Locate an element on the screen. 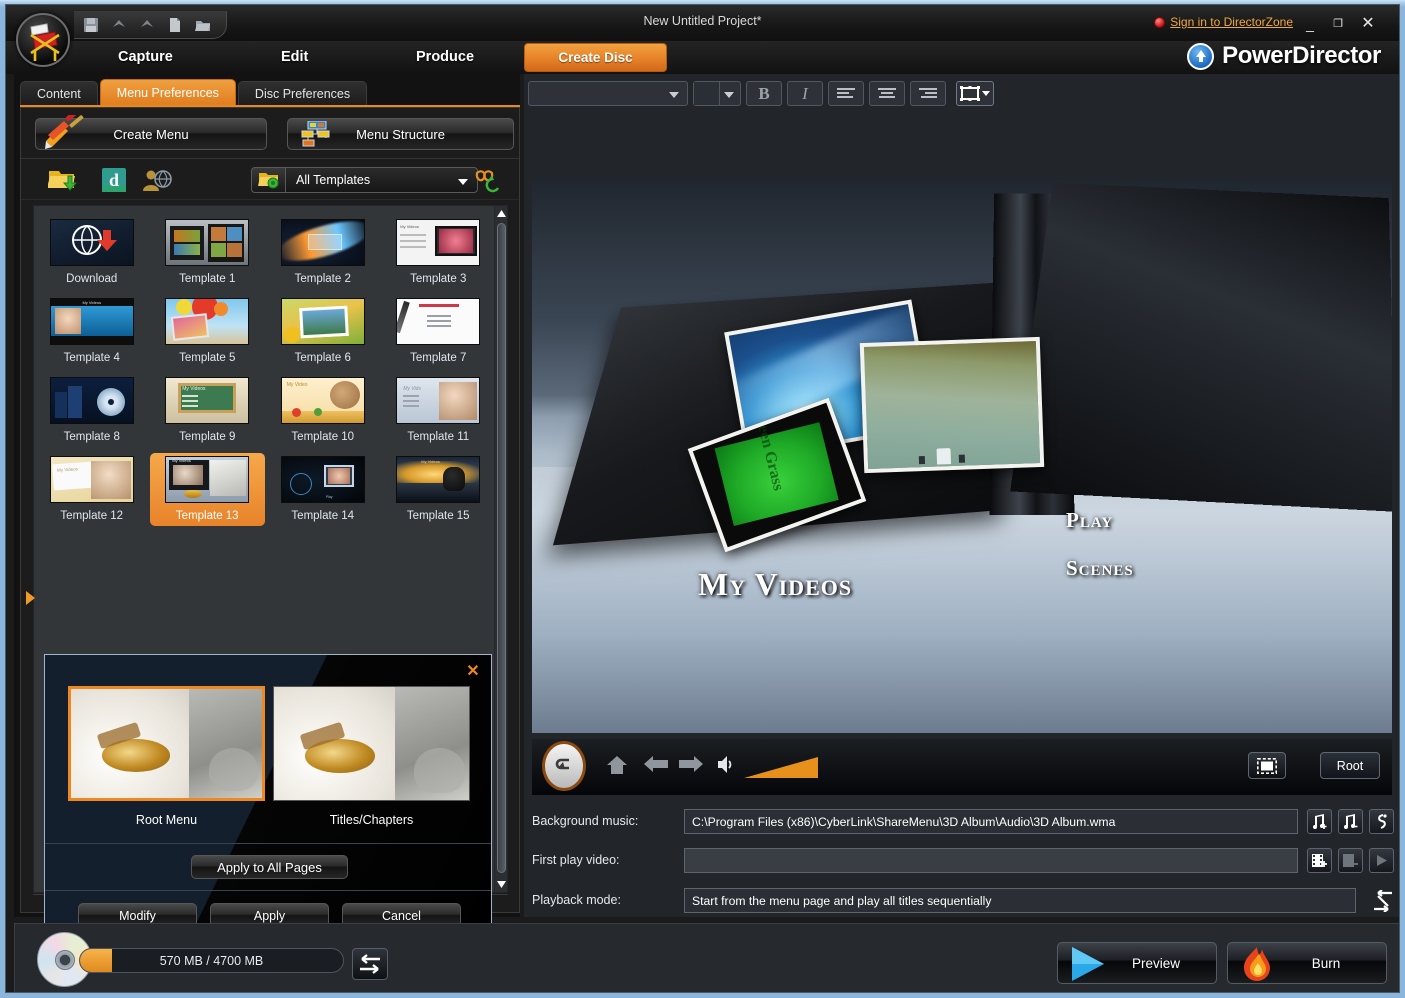 This screenshot has height=998, width=1405. minimize-button: _ is located at coordinates (1310, 25).